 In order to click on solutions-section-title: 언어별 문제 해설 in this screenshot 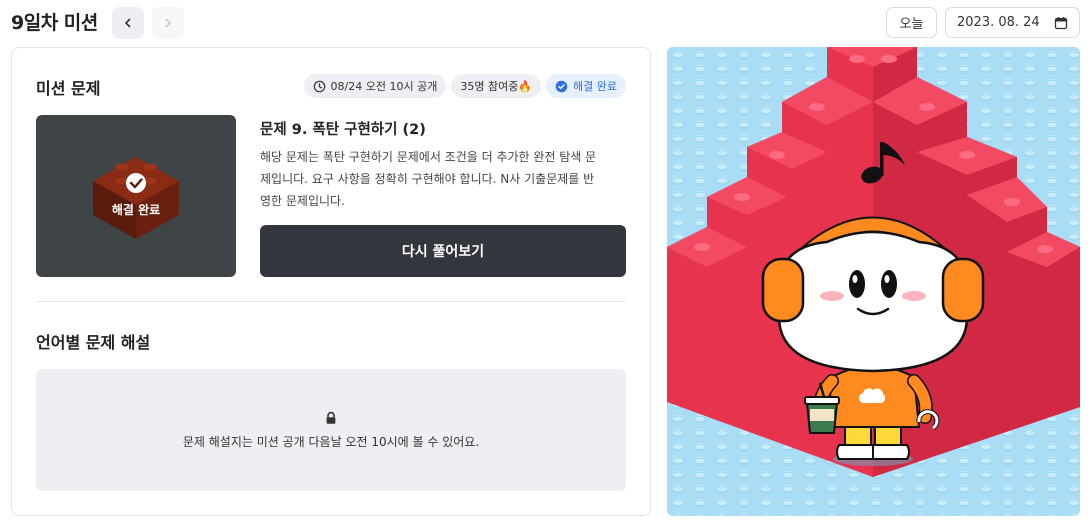, I will do `click(93, 342)`.